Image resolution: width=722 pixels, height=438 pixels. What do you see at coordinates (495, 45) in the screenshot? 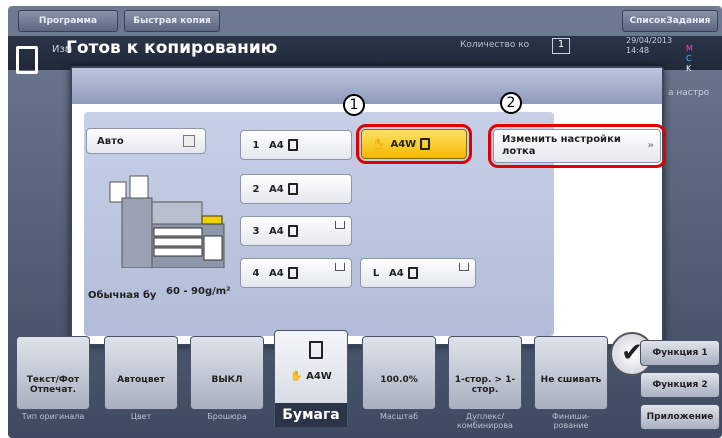
I see `copies-label: Количество ко` at bounding box center [495, 45].